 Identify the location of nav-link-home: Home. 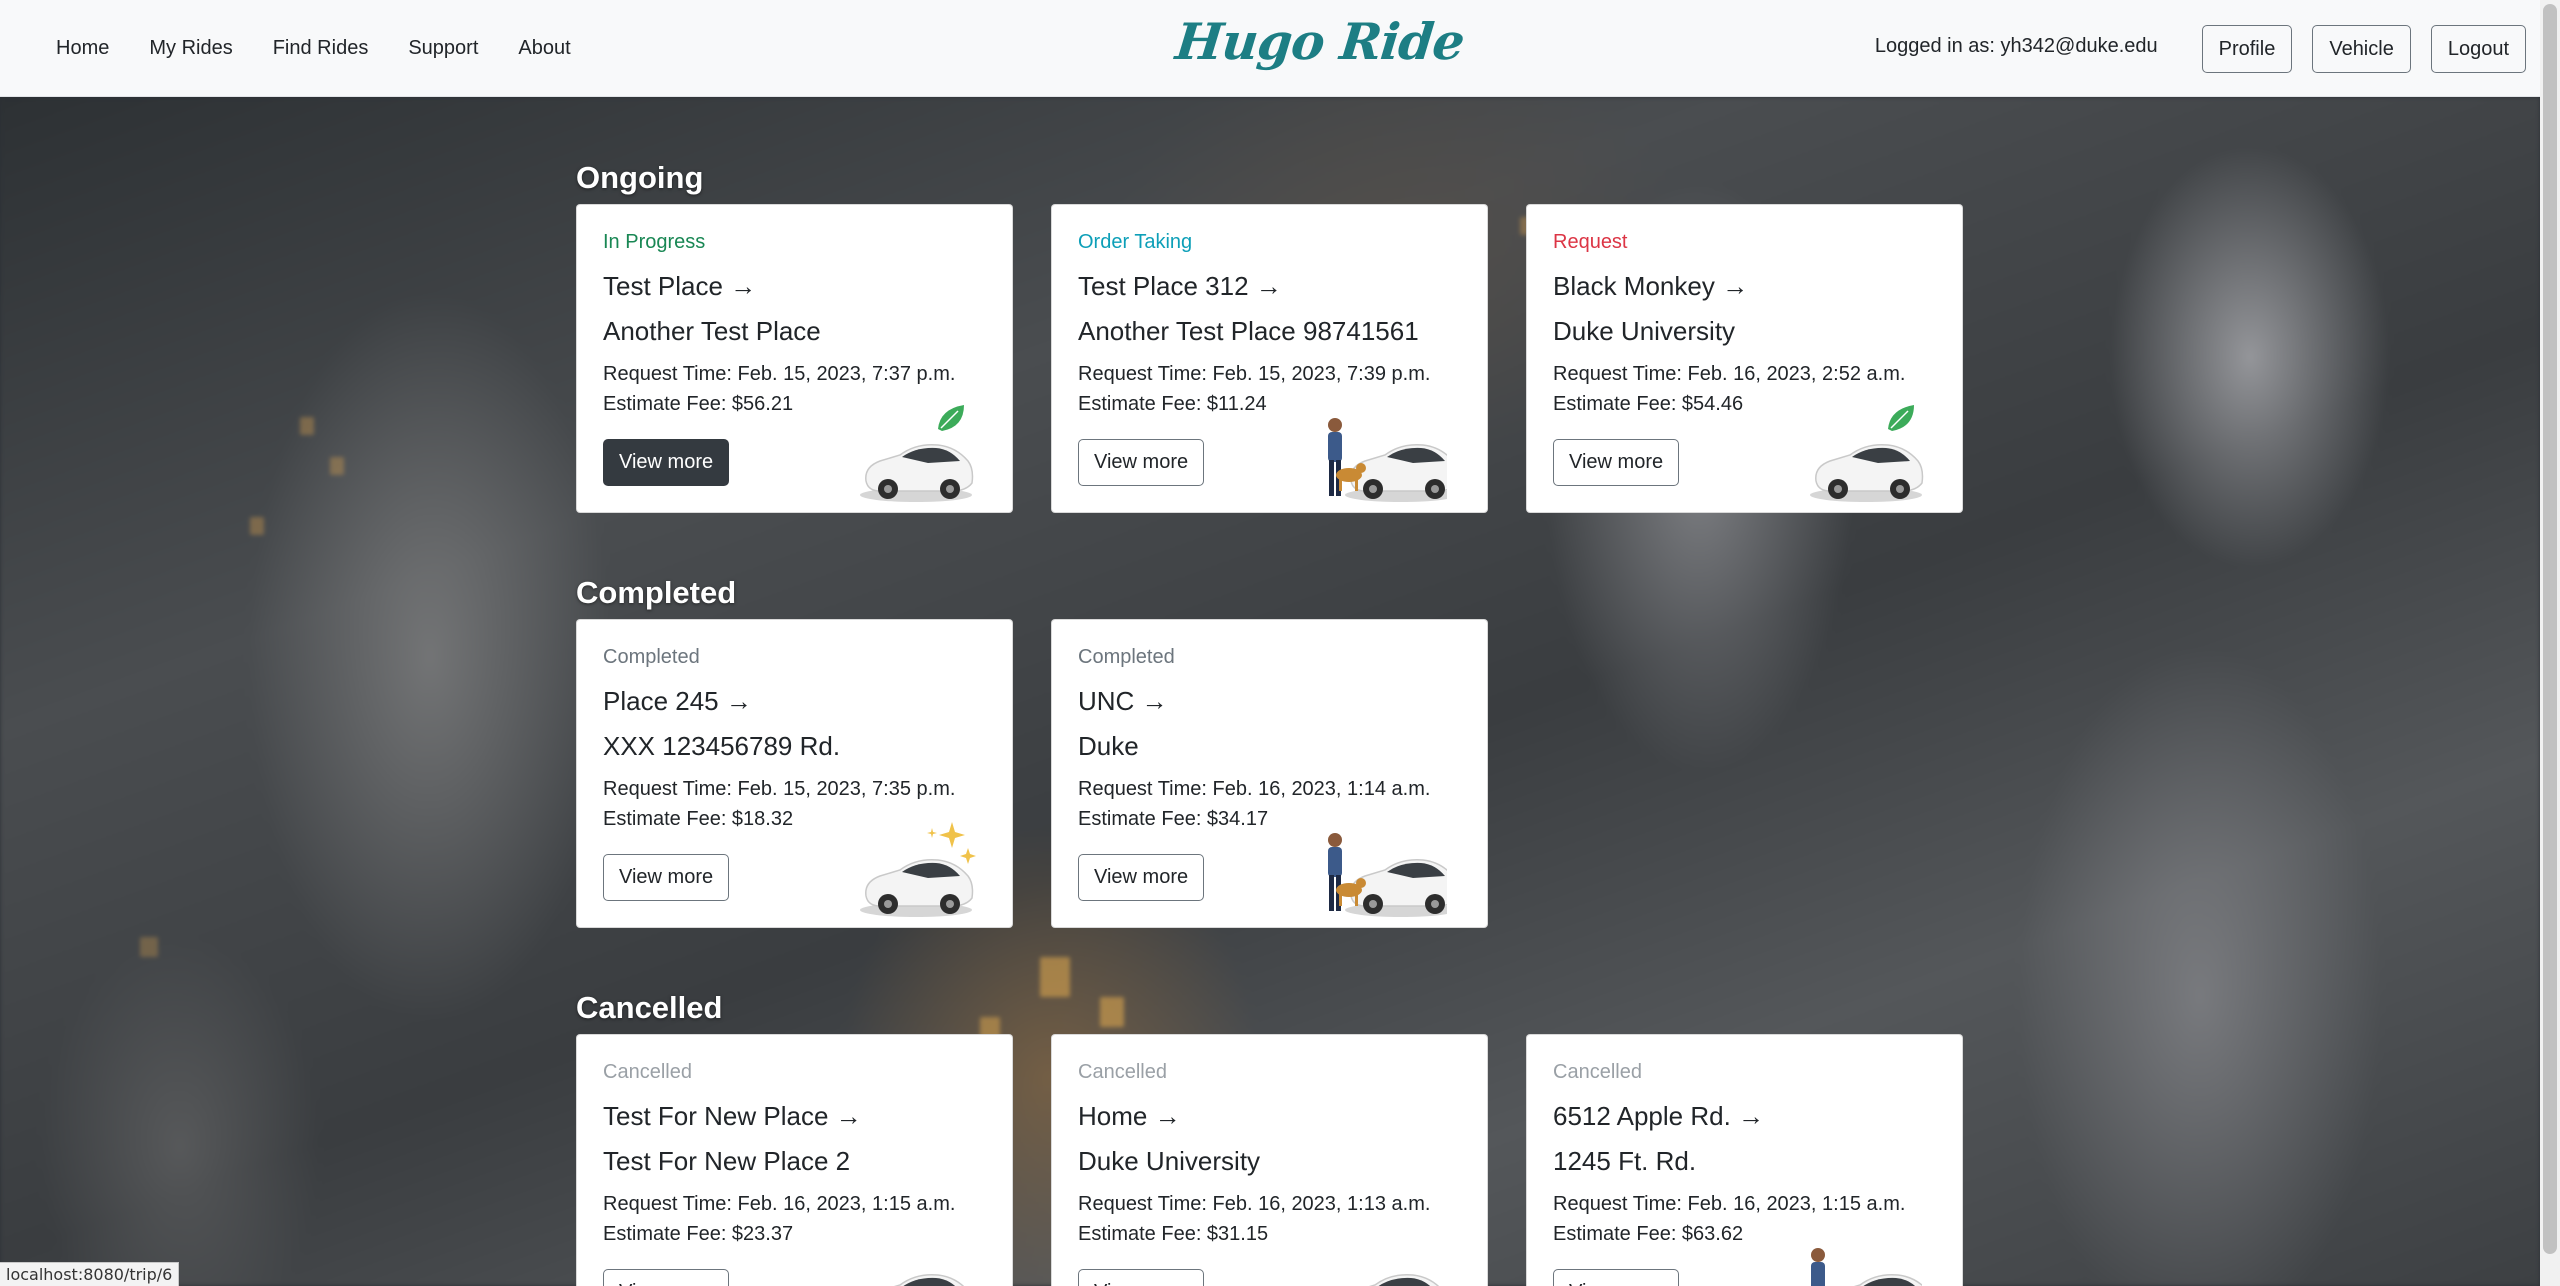
(82, 48).